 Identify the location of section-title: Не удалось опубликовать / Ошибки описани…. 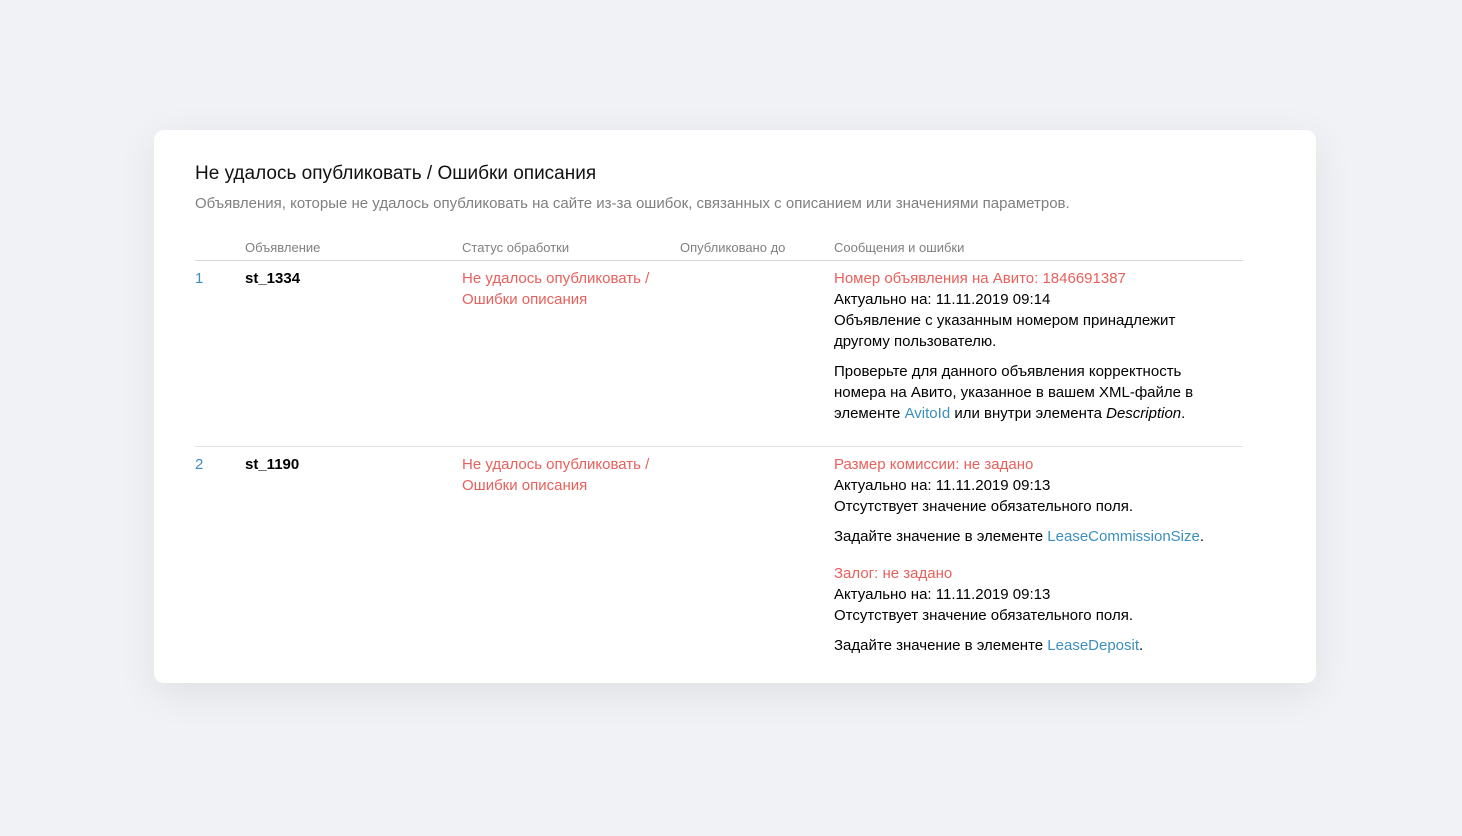
(396, 173).